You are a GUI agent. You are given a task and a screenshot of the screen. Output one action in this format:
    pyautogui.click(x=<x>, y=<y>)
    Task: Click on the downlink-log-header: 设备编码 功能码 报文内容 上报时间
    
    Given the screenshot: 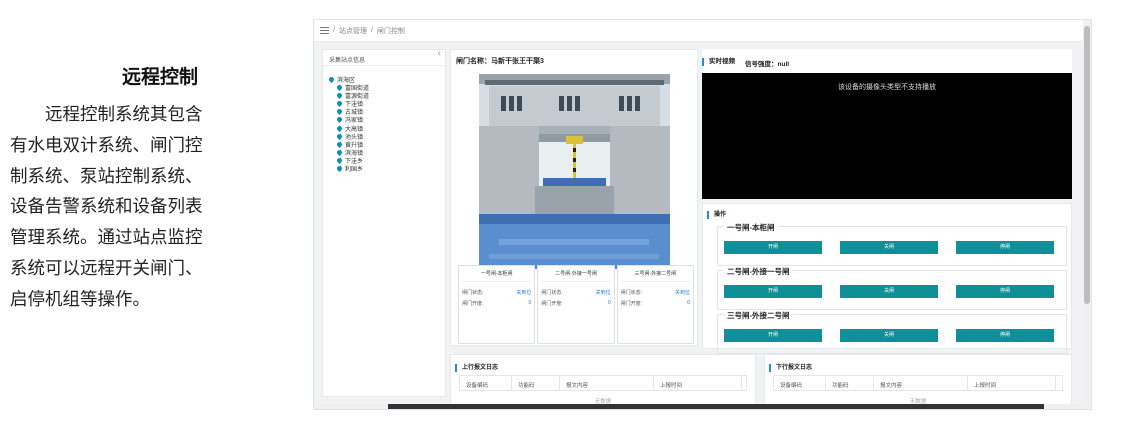 What is the action you would take?
    pyautogui.click(x=918, y=383)
    